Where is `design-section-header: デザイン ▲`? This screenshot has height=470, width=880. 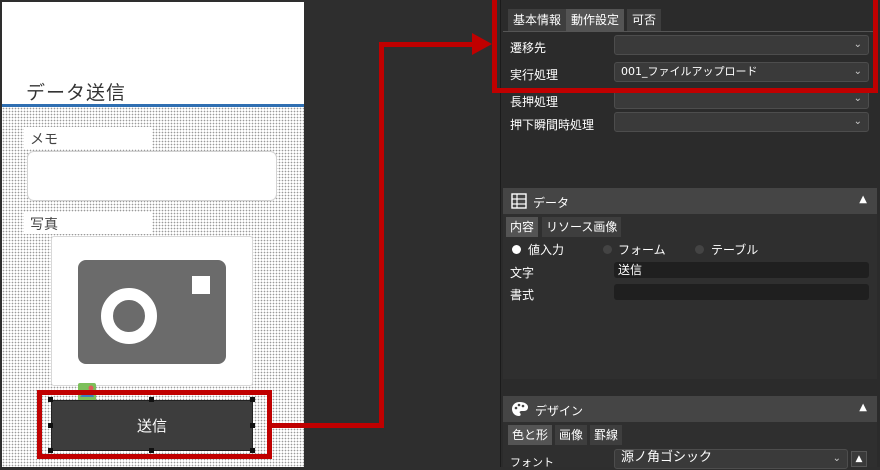
design-section-header: デザイン ▲ is located at coordinates (690, 409).